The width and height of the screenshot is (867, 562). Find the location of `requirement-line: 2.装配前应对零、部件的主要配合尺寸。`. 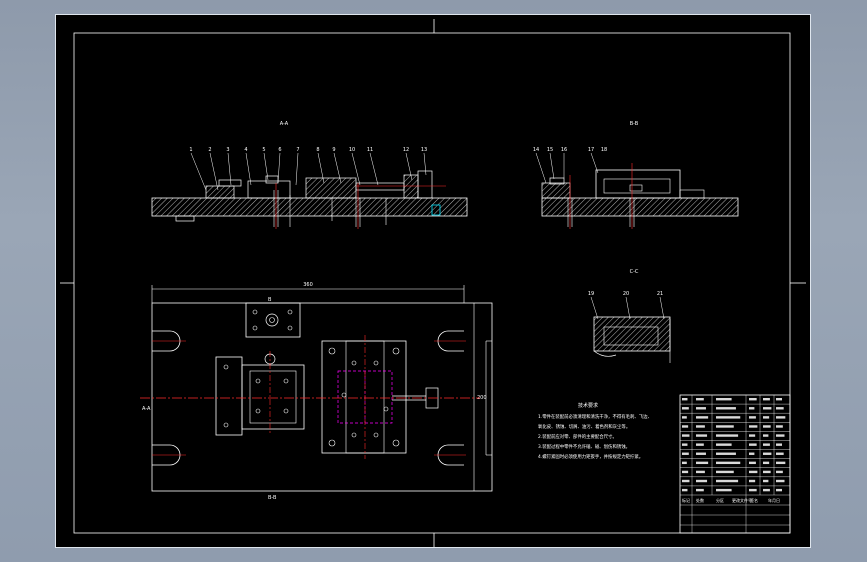

requirement-line: 2.装配前应对零、部件的主要配合尺寸。 is located at coordinates (577, 436).